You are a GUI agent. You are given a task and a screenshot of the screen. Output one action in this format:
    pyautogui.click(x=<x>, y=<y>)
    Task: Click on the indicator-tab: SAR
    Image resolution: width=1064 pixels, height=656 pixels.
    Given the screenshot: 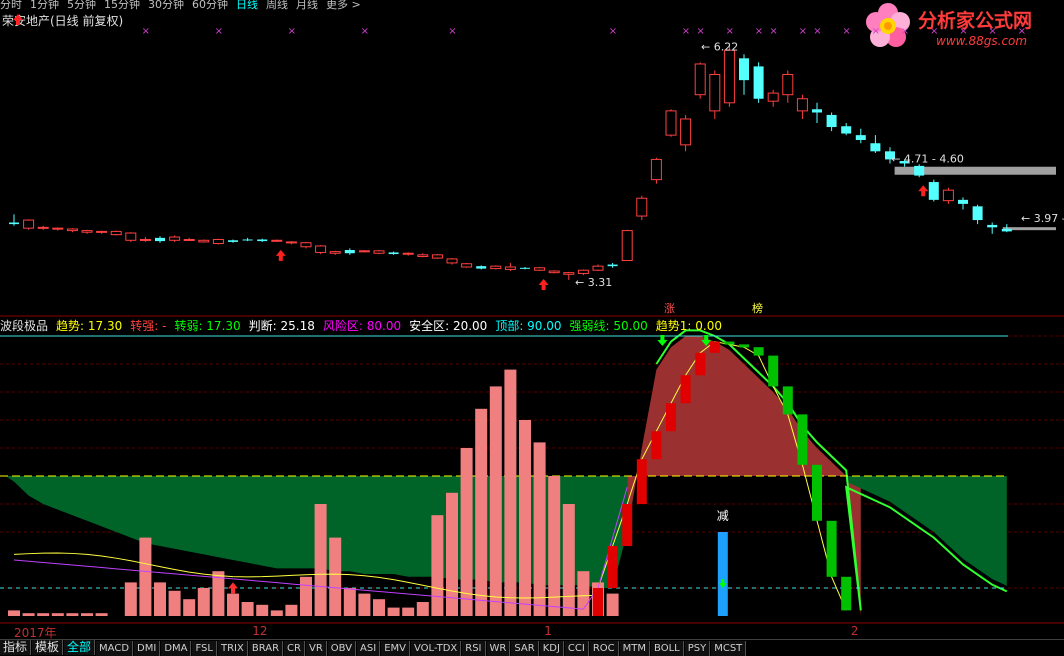 What is the action you would take?
    pyautogui.click(x=525, y=648)
    